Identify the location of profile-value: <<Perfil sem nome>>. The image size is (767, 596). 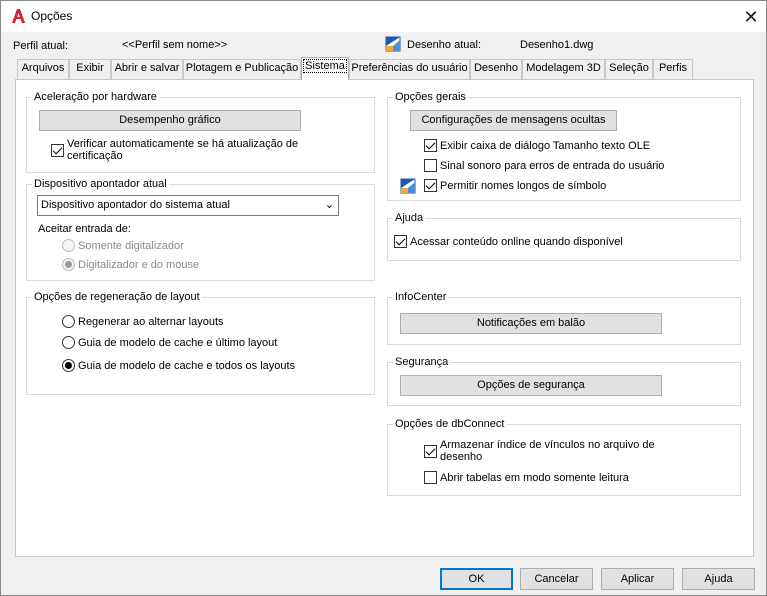
(175, 45).